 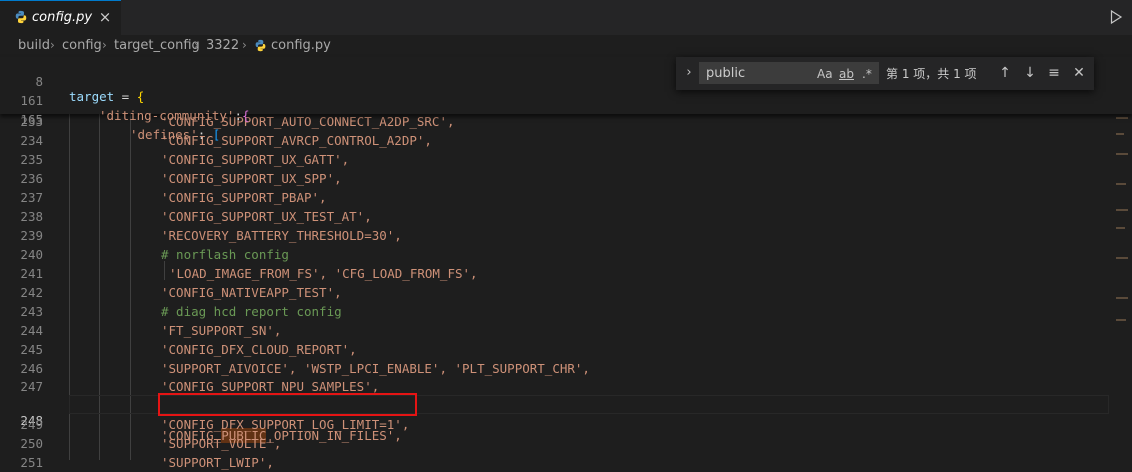 I want to click on line-number: 247, so click(x=31, y=386).